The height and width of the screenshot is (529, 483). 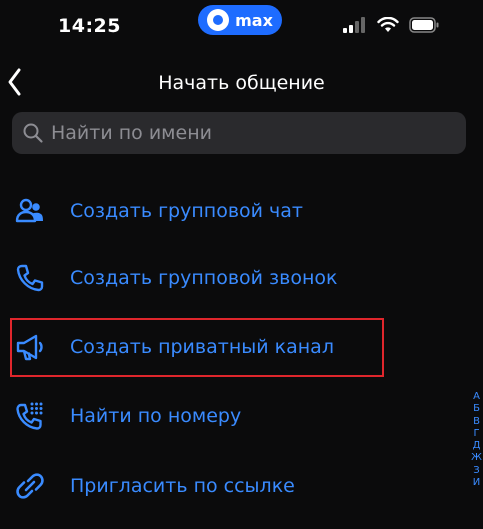 What do you see at coordinates (476, 483) in the screenshot?
I see `alphabet-letter: И` at bounding box center [476, 483].